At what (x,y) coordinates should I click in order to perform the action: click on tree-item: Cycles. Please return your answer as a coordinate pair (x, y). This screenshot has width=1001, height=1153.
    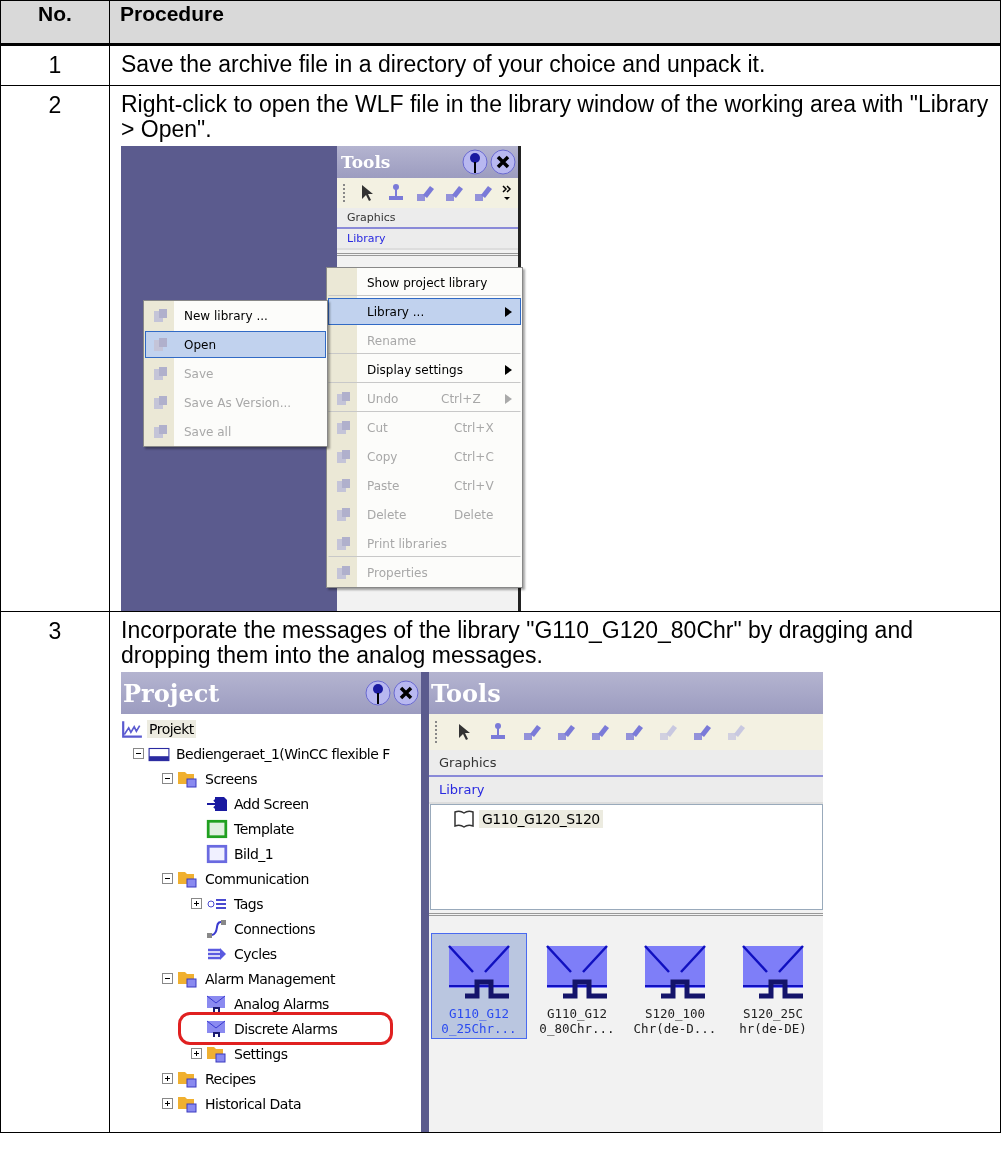
    Looking at the image, I should click on (255, 953).